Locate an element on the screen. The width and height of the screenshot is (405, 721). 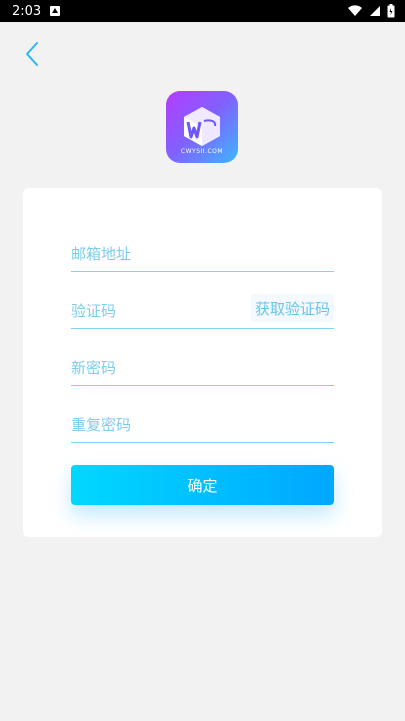
repeat-password-row is located at coordinates (202, 421).